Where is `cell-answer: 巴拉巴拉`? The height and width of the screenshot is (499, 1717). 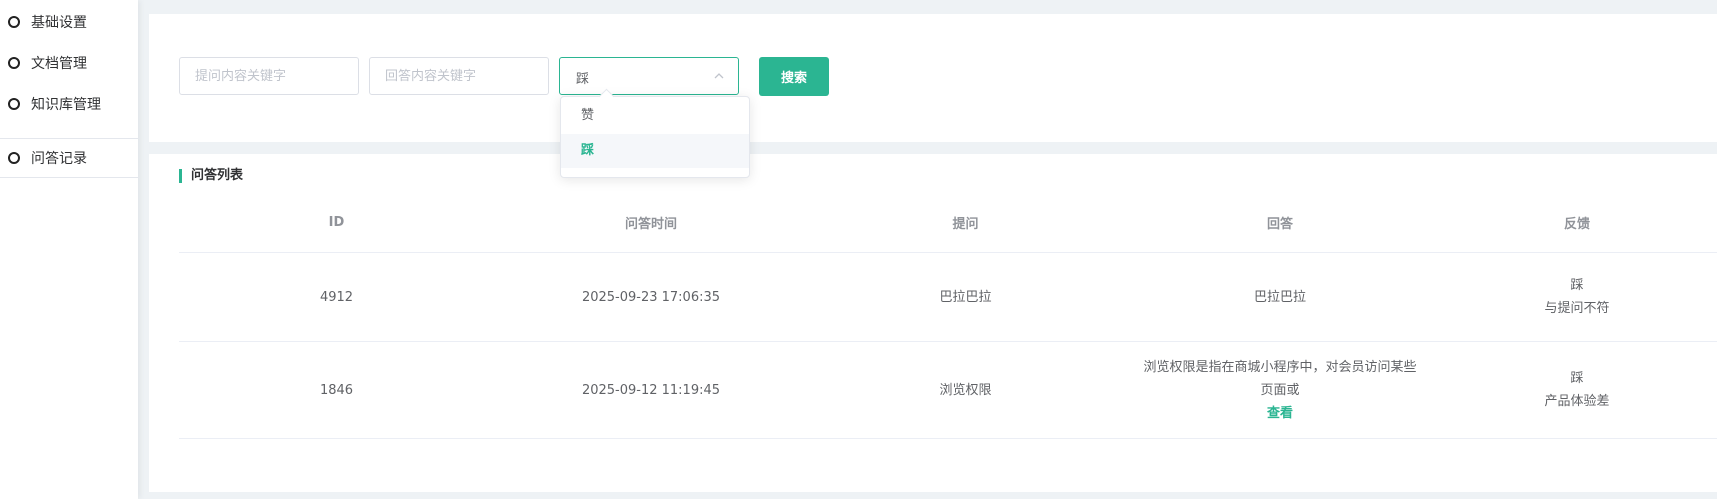
cell-answer: 巴拉巴拉 is located at coordinates (1280, 297).